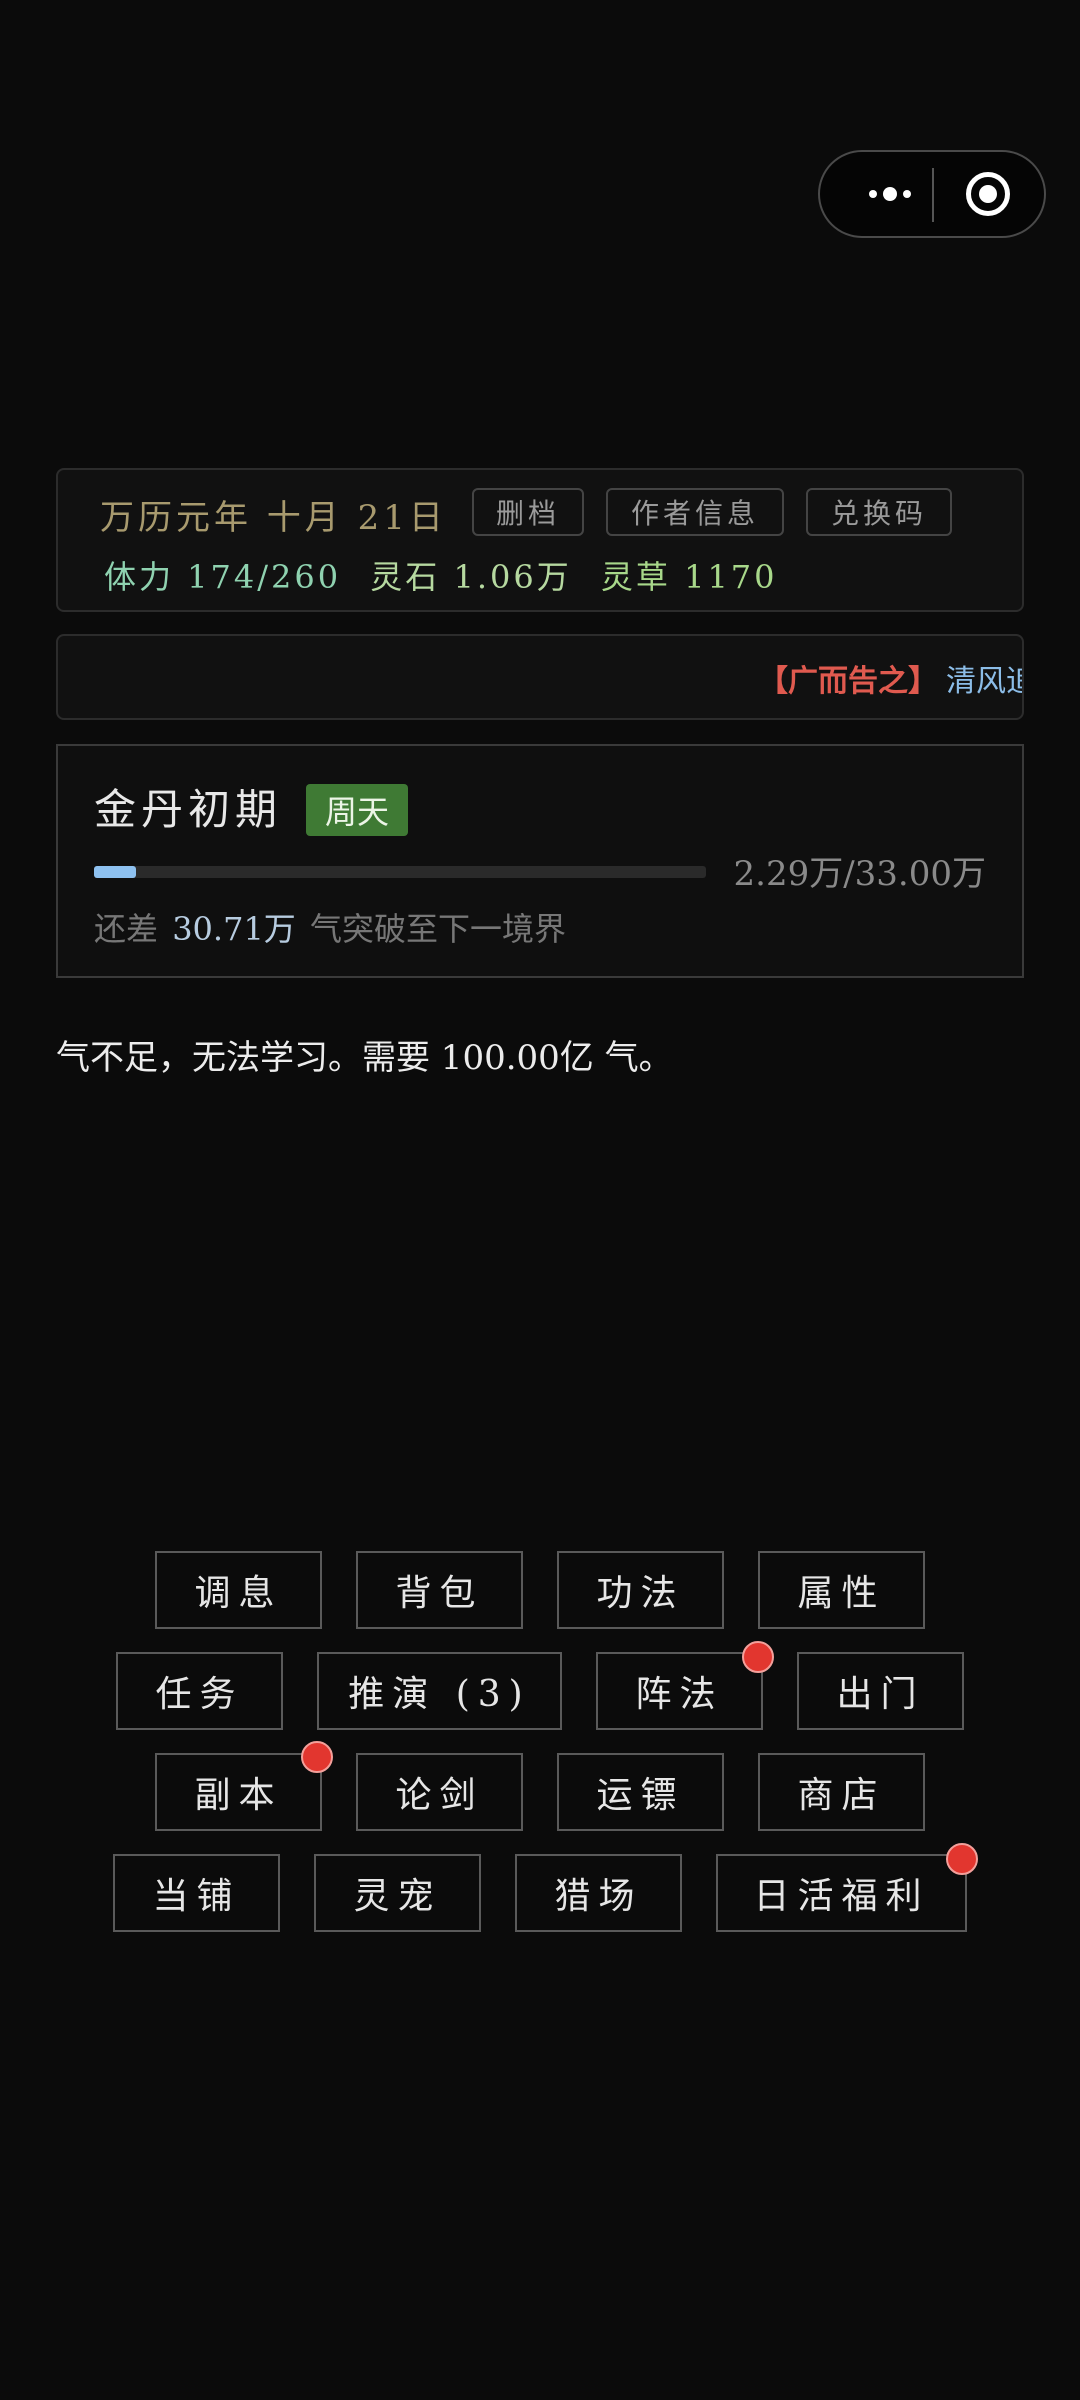 This screenshot has width=1080, height=2400. What do you see at coordinates (196, 1893) in the screenshot?
I see `pawnshop-button: 当铺` at bounding box center [196, 1893].